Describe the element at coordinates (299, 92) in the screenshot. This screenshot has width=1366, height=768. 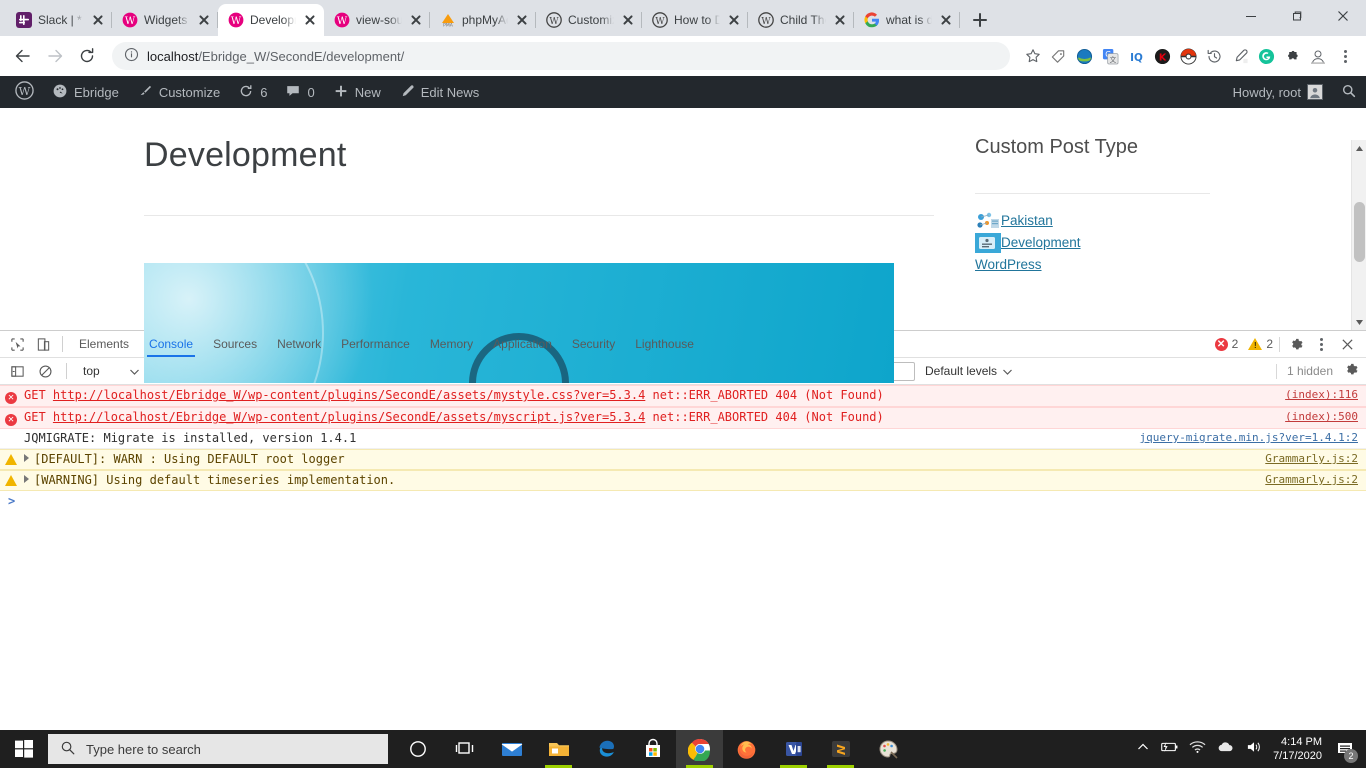
I see `comments-link: 0` at that location.